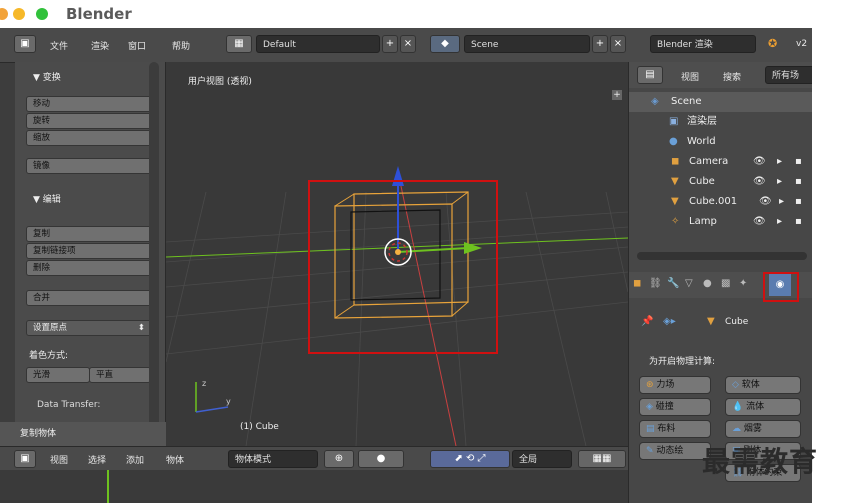 Image resolution: width=847 pixels, height=503 pixels. What do you see at coordinates (239, 44) in the screenshot?
I see `layout-icon: ▦` at bounding box center [239, 44].